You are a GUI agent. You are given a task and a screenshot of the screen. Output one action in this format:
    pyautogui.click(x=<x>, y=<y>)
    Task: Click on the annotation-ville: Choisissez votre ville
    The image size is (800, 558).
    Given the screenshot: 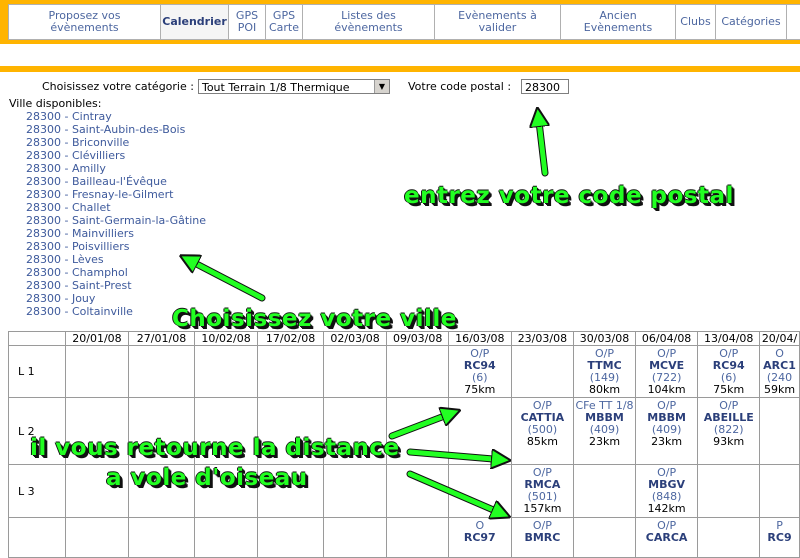 What is the action you would take?
    pyautogui.click(x=314, y=319)
    